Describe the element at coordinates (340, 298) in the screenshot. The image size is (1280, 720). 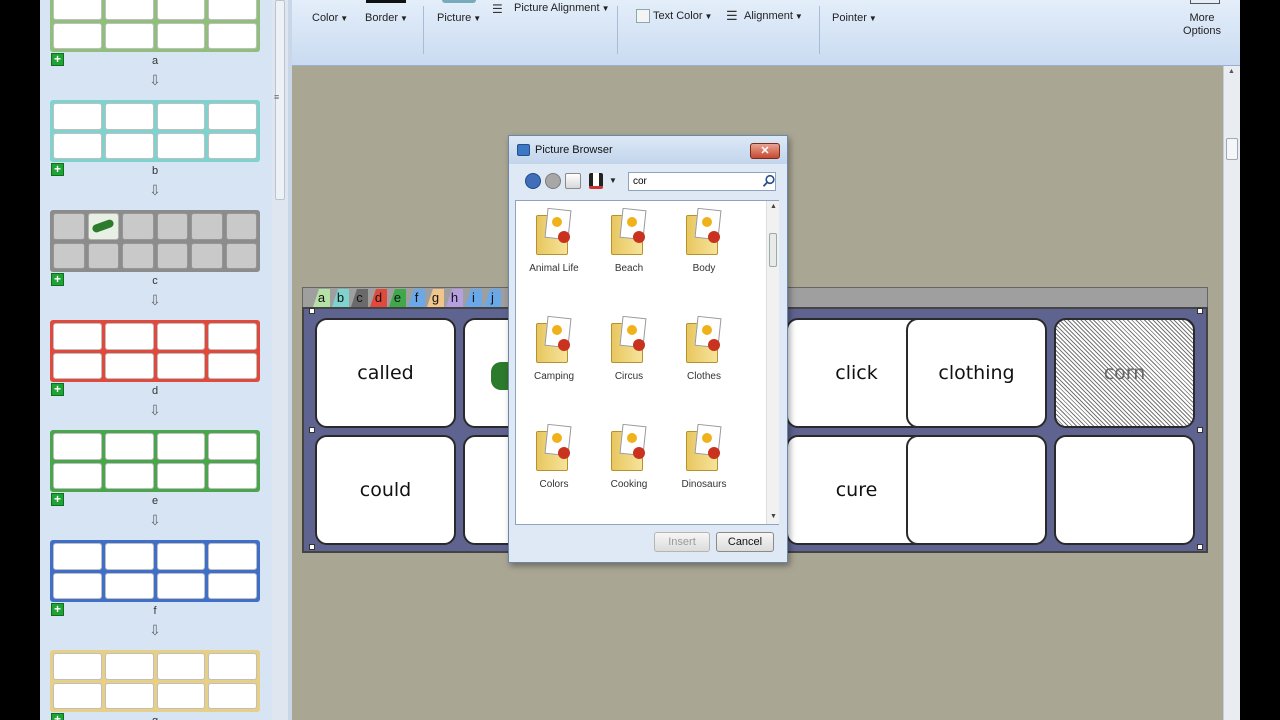
I see `board-tab-b: b` at that location.